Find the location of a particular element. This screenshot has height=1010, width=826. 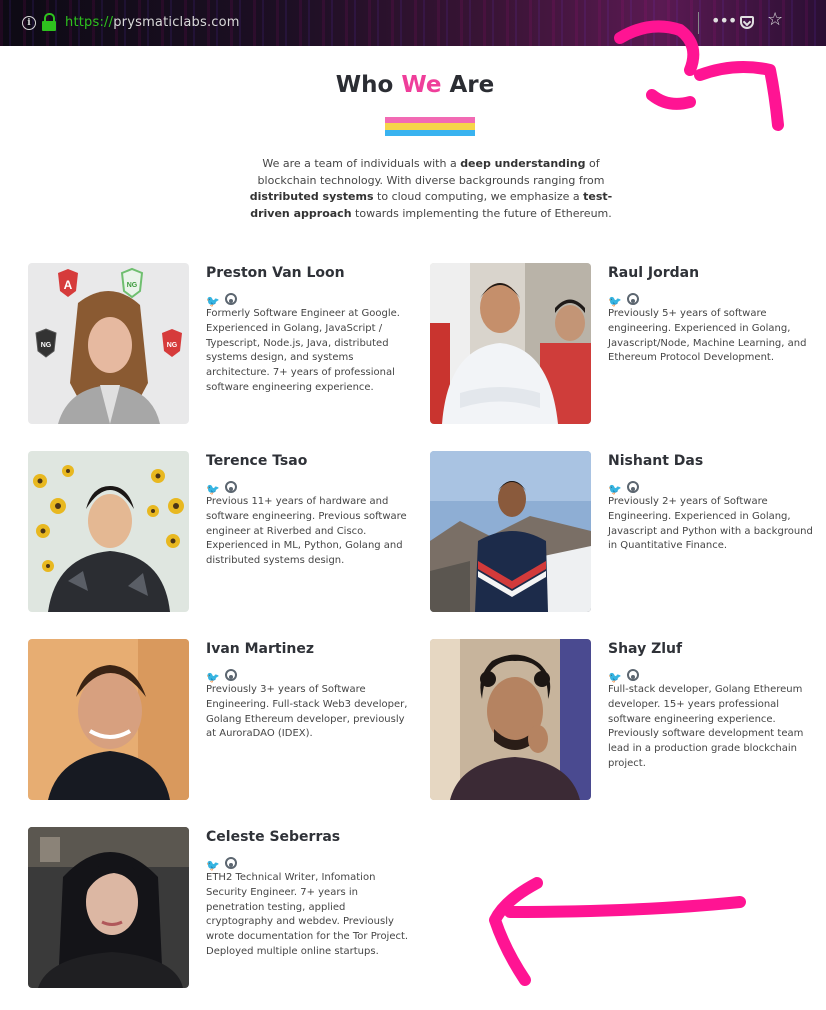

photo-badge-label: A is located at coordinates (68, 285).